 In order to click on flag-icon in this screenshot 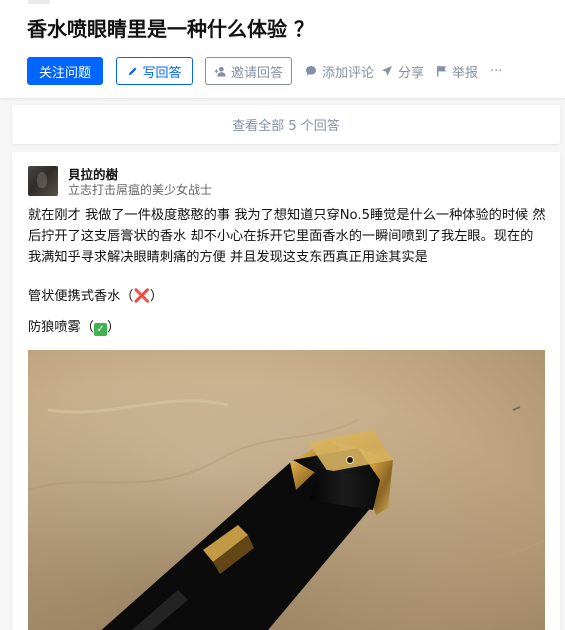, I will do `click(441, 71)`.